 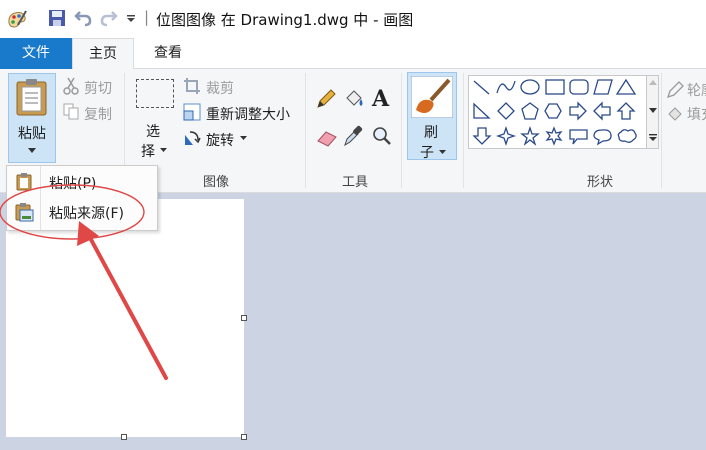 I want to click on select-label-line2: 择, so click(x=148, y=152).